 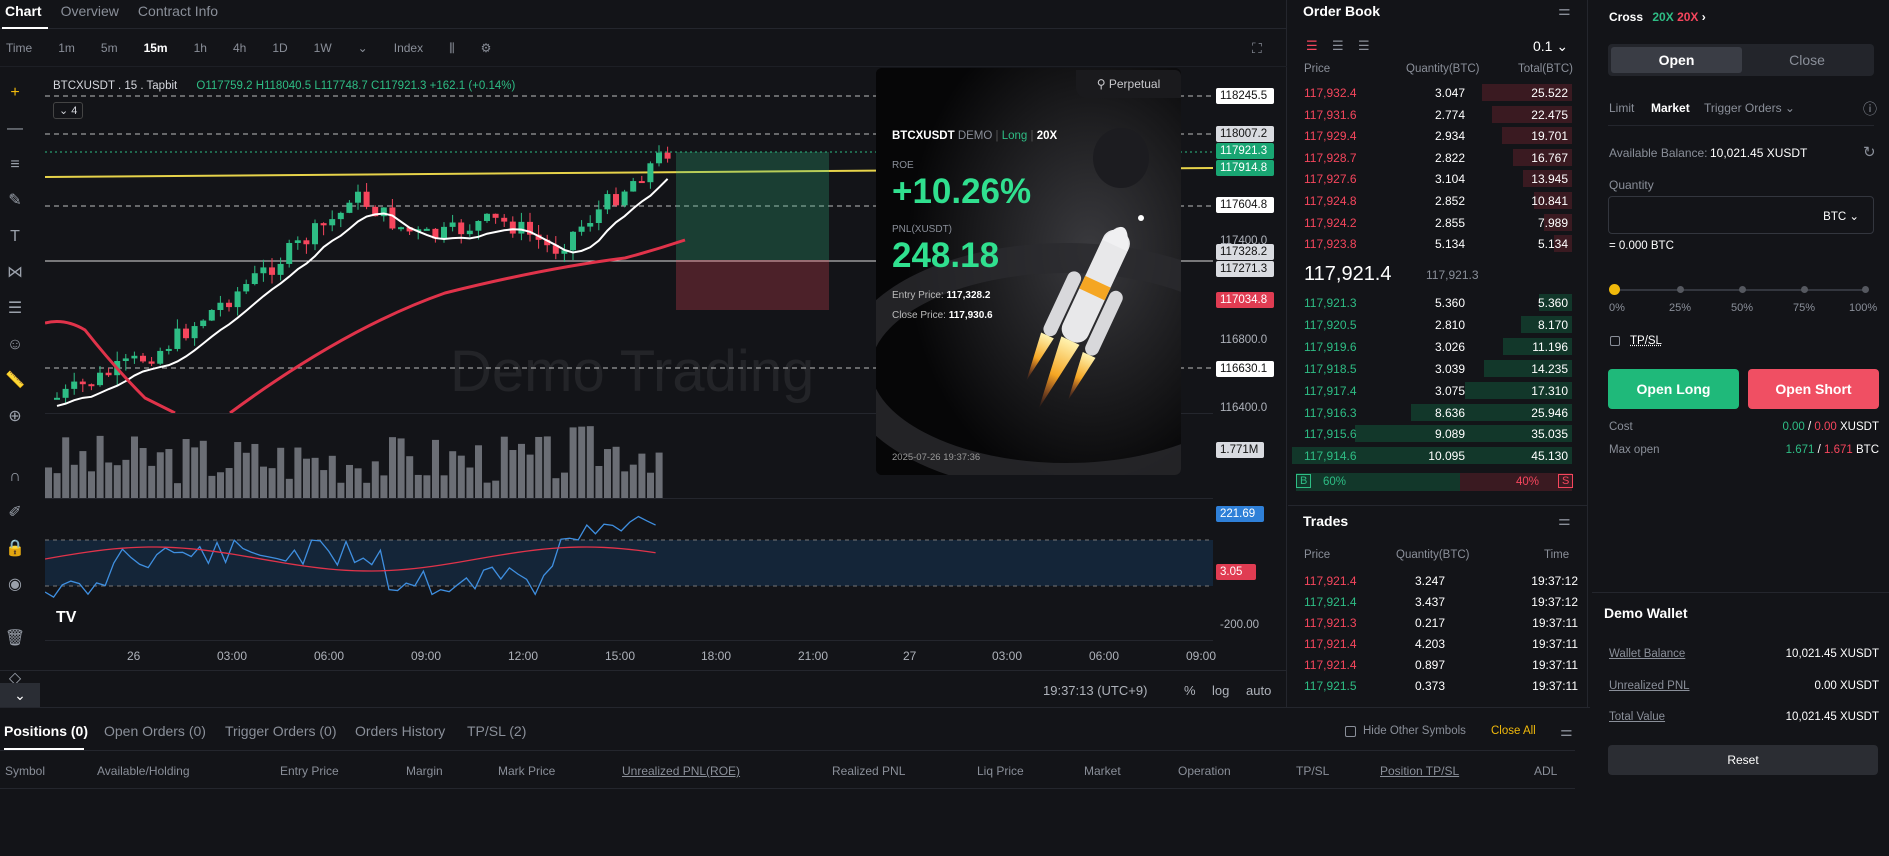 I want to click on bid-row: 117,921.3 5.360 5.360, so click(x=1438, y=302).